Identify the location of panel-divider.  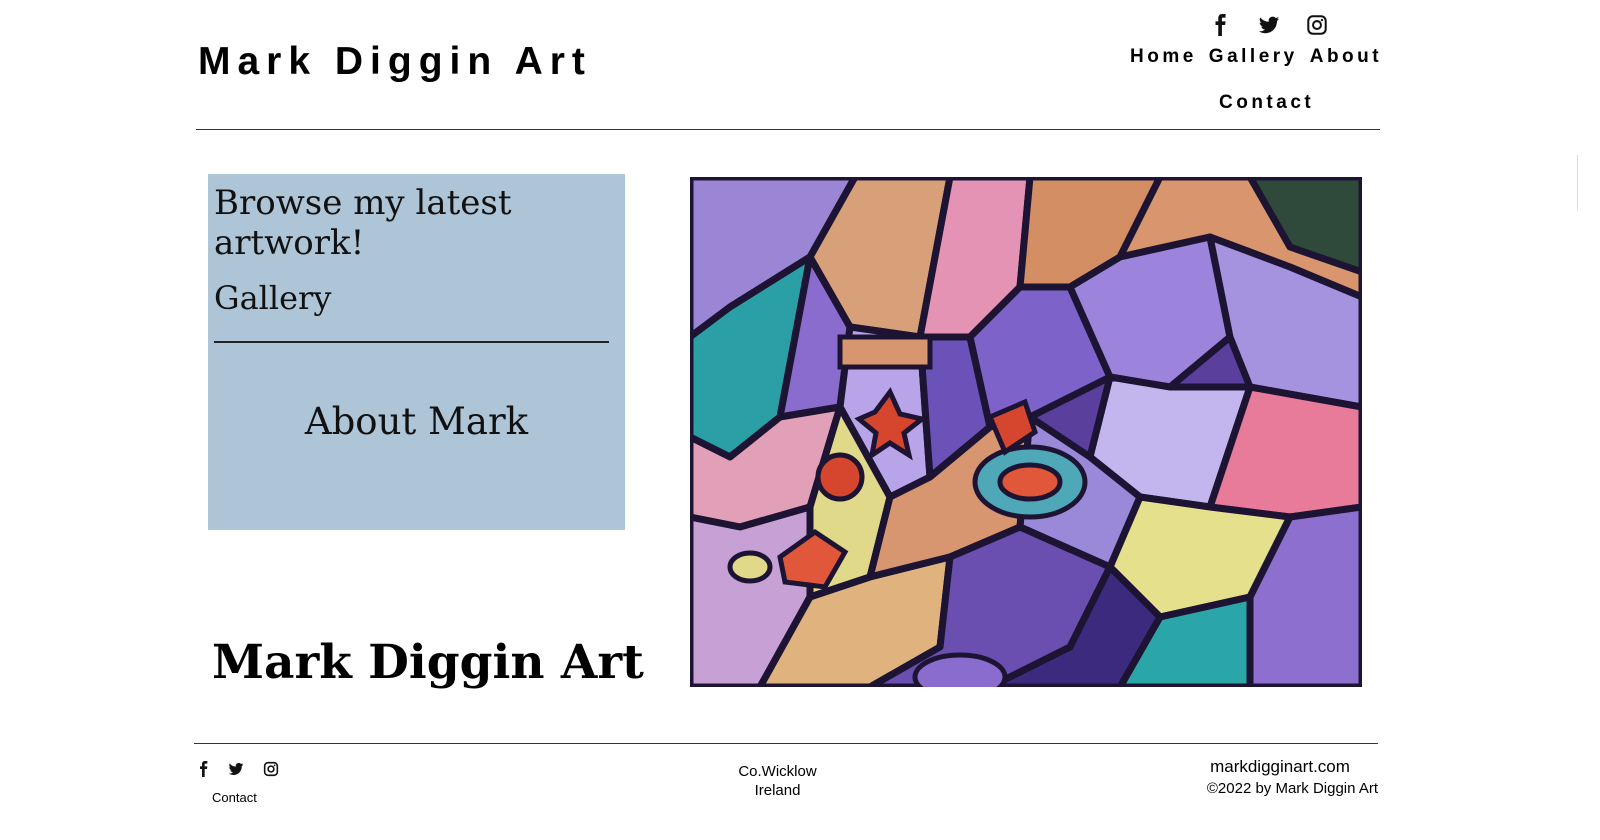
(411, 342).